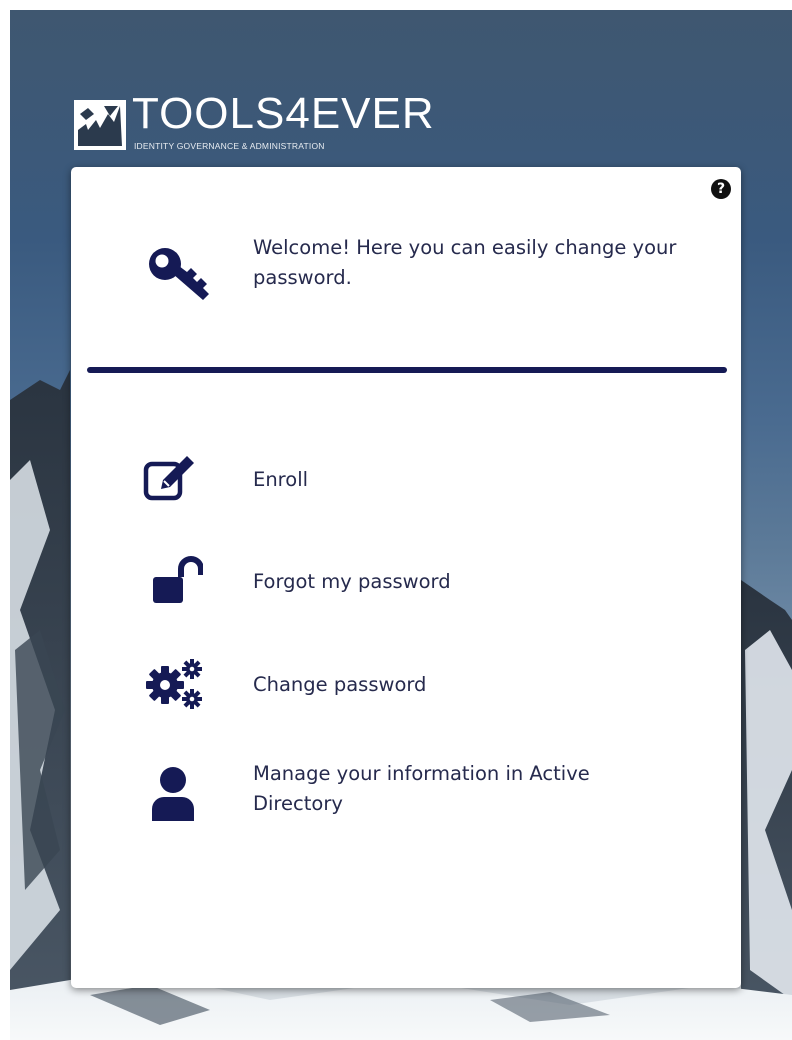  I want to click on menu-item-change-password: Change password, so click(406, 683).